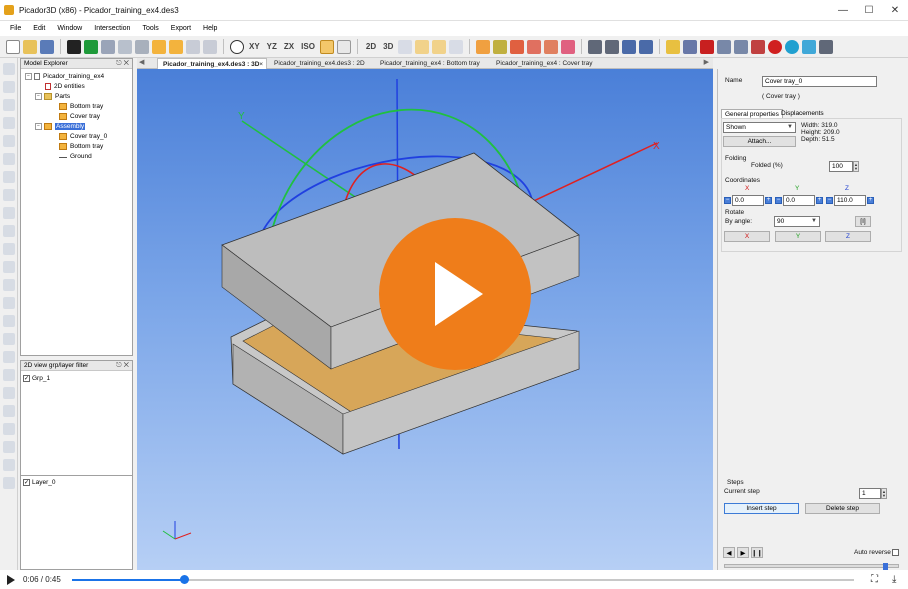 The height and width of the screenshot is (589, 908). What do you see at coordinates (9, 159) in the screenshot?
I see `curve-tool-icon` at bounding box center [9, 159].